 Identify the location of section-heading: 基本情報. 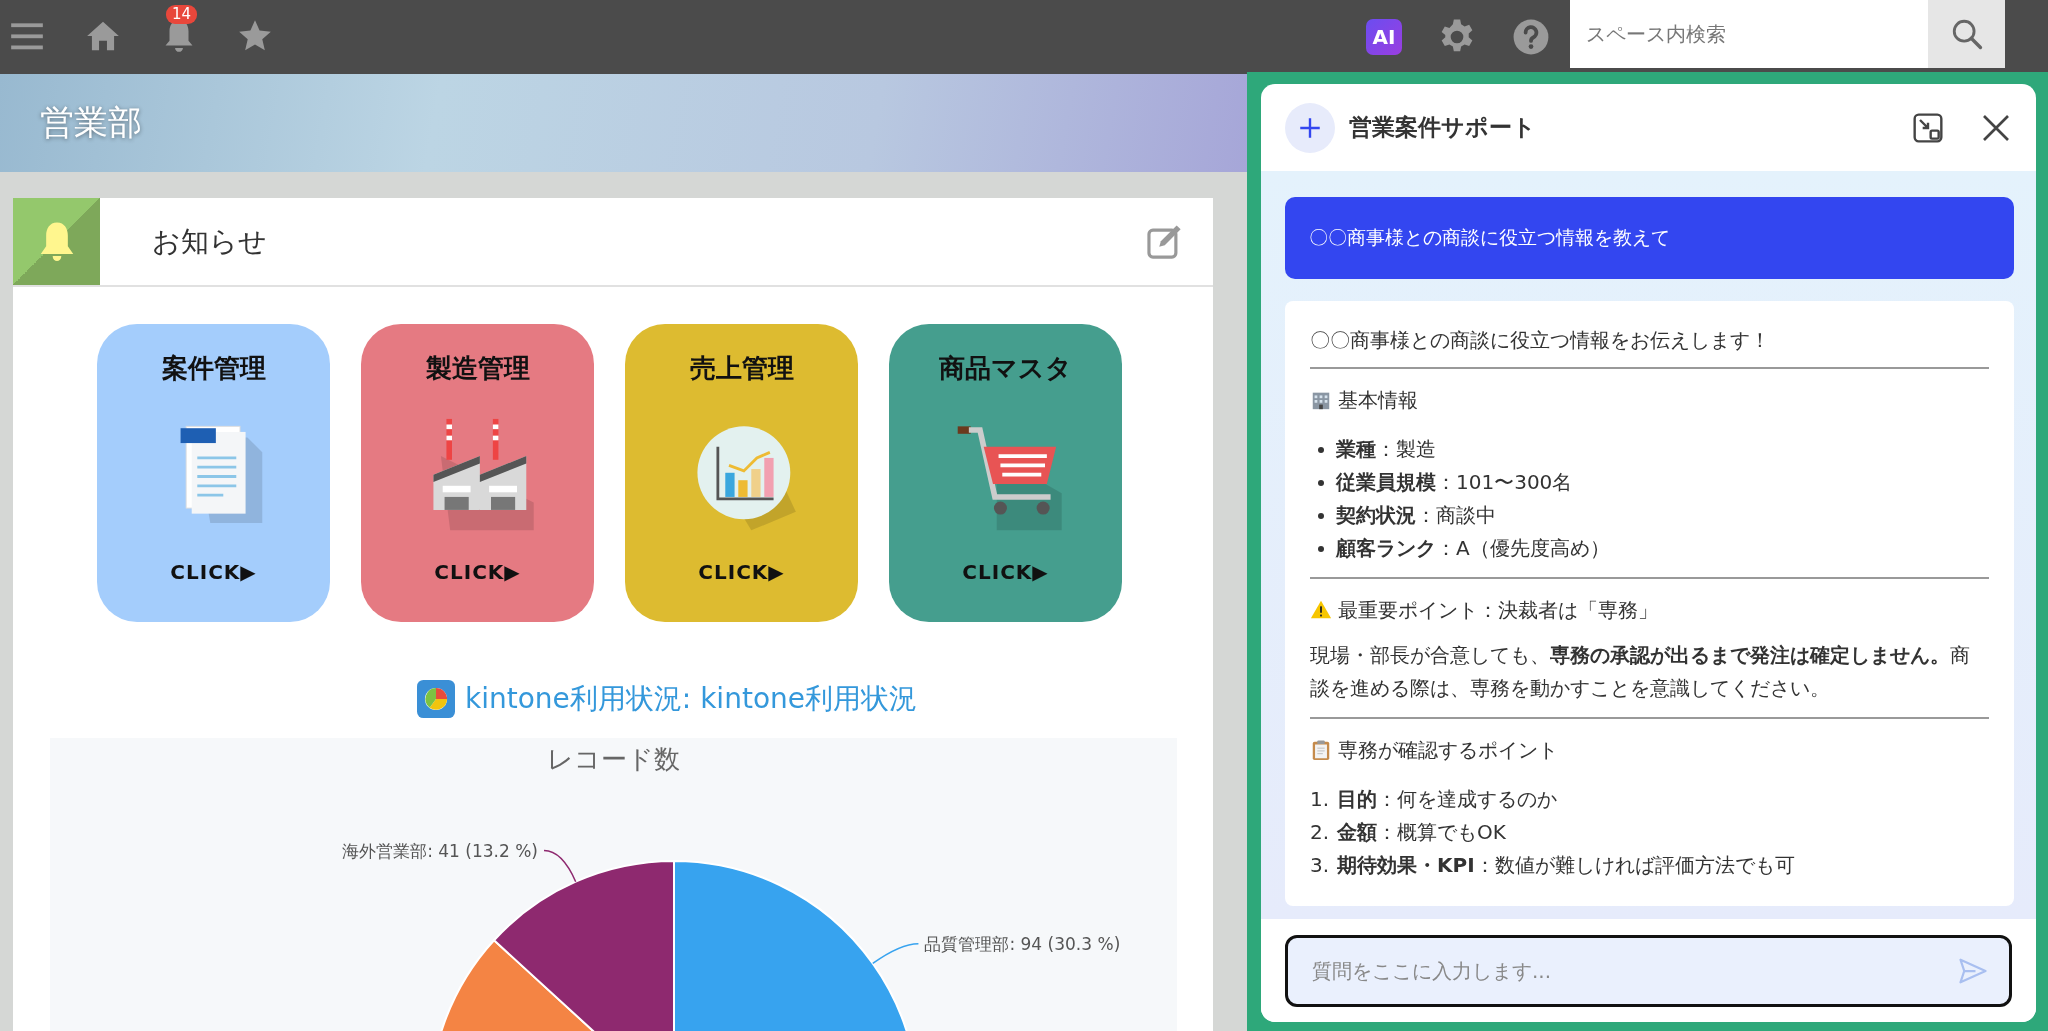
(1378, 400).